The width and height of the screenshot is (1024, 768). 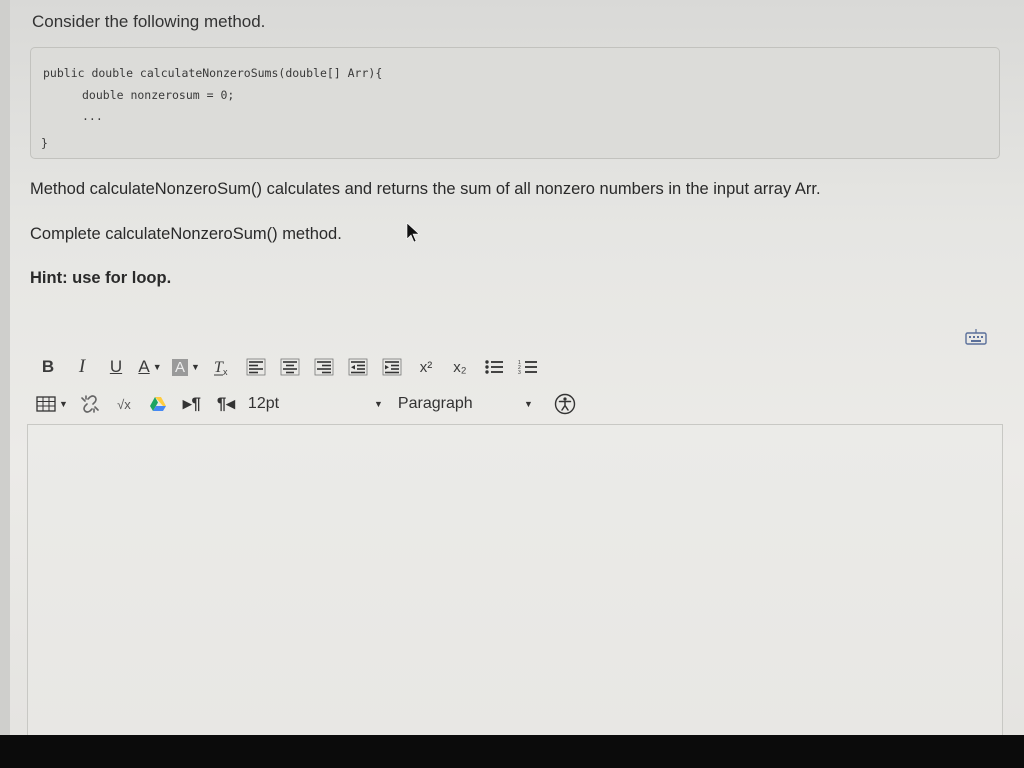 I want to click on keyboard-icon, so click(x=976, y=337).